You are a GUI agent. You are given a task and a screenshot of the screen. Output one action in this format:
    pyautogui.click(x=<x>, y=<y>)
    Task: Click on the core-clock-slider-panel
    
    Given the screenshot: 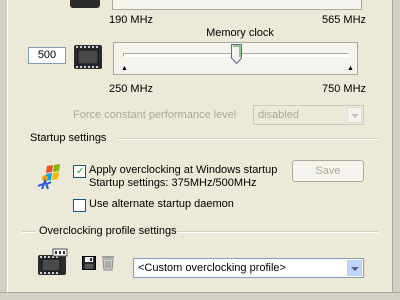 What is the action you would take?
    pyautogui.click(x=237, y=5)
    